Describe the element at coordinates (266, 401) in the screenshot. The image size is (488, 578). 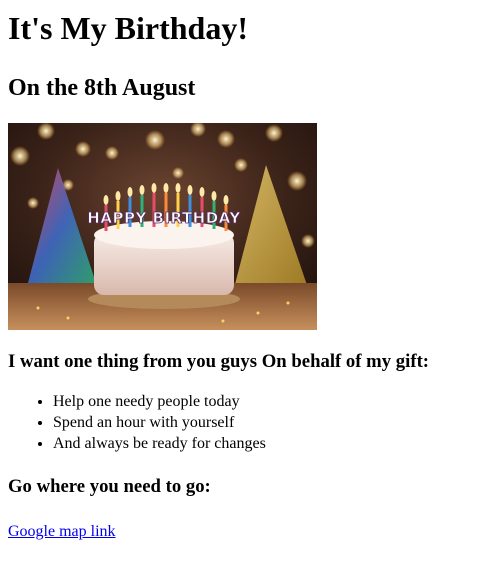
I see `list-item: Help one needy people today` at that location.